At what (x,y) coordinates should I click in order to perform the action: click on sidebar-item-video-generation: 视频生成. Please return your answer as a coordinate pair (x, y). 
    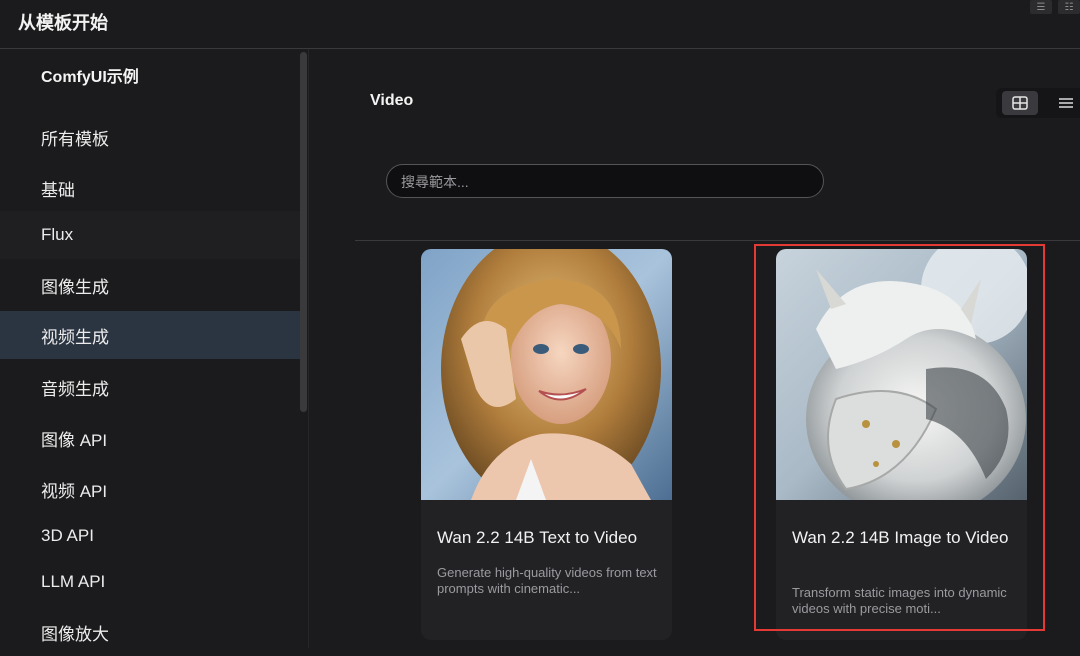
    Looking at the image, I should click on (150, 335).